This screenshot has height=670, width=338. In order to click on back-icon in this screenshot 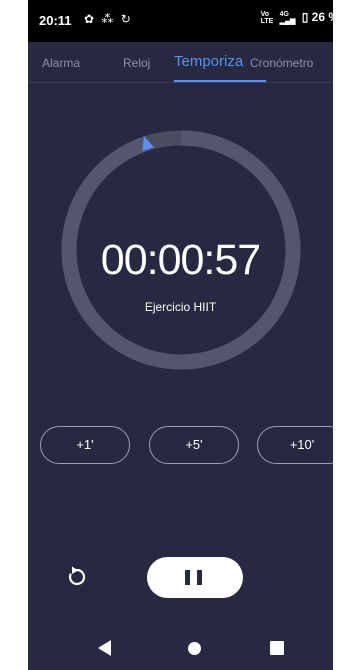, I will do `click(105, 648)`.